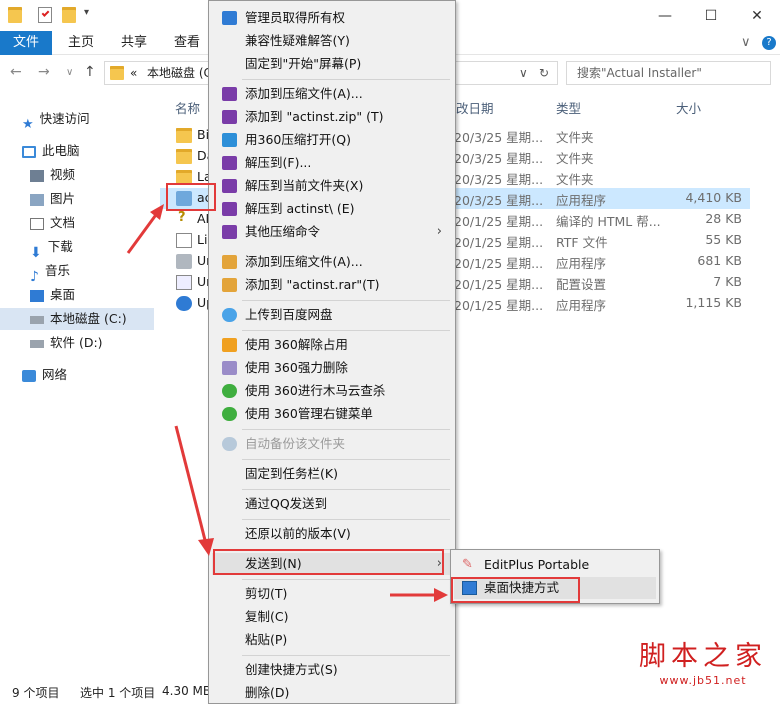 The height and width of the screenshot is (704, 780). I want to click on close-button: ✕, so click(757, 15).